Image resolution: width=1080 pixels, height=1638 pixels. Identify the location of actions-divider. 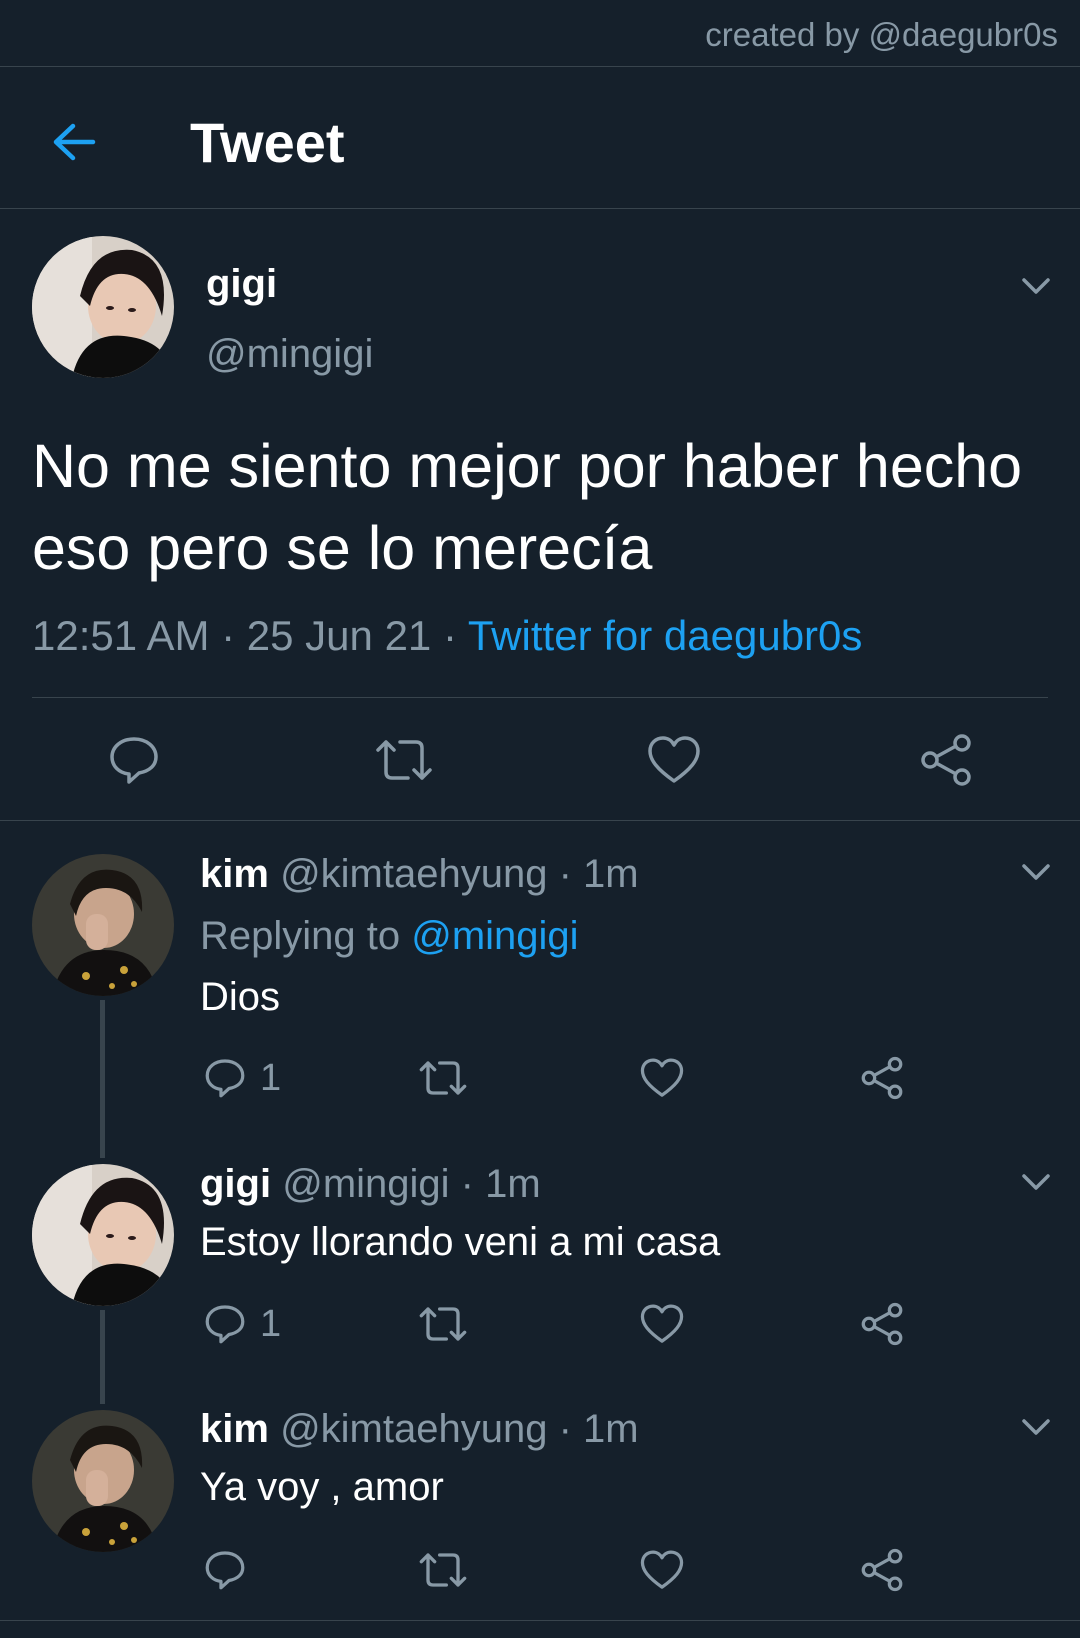
(540, 820).